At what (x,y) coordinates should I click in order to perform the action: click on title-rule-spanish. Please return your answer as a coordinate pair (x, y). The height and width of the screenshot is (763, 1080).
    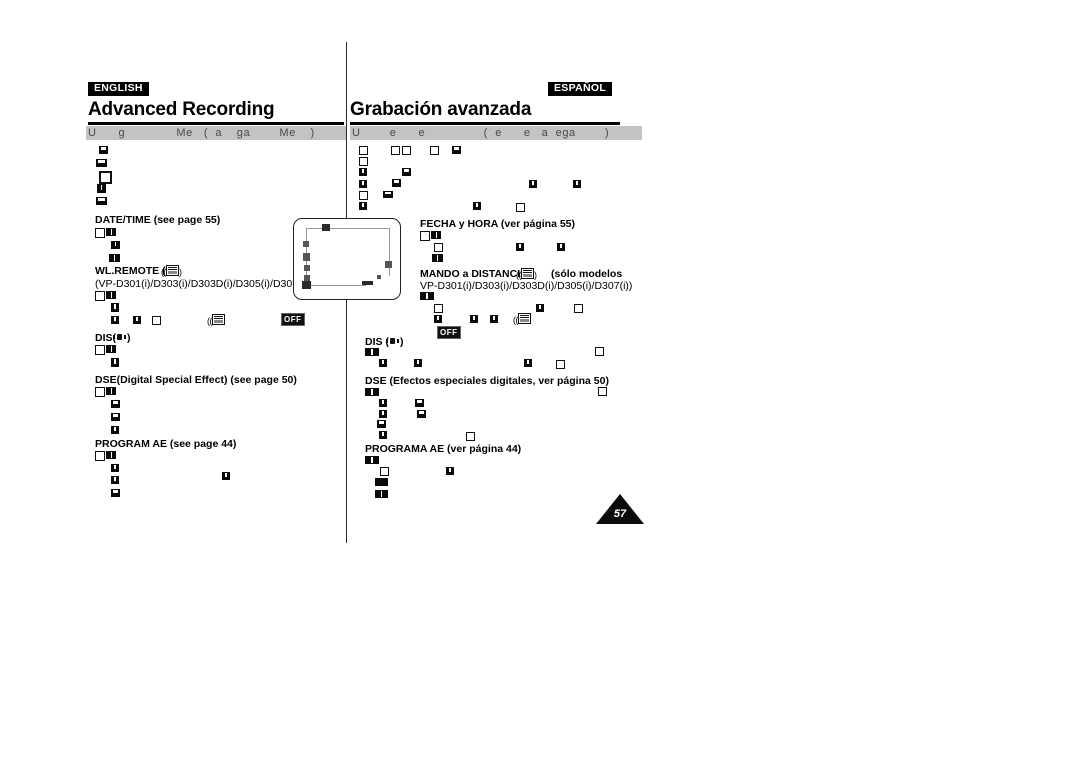
    Looking at the image, I should click on (485, 123).